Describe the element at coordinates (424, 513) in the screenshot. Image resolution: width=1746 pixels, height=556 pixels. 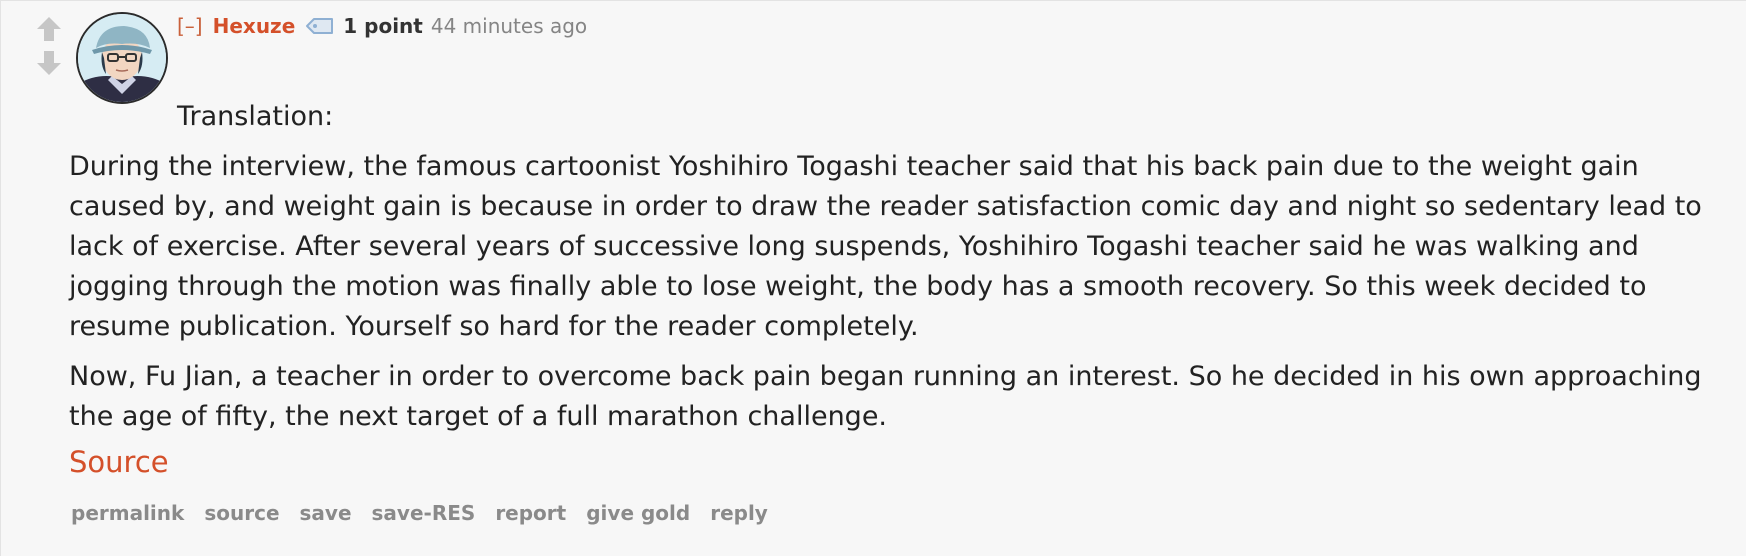
I see `save-res-button: save-RES` at that location.